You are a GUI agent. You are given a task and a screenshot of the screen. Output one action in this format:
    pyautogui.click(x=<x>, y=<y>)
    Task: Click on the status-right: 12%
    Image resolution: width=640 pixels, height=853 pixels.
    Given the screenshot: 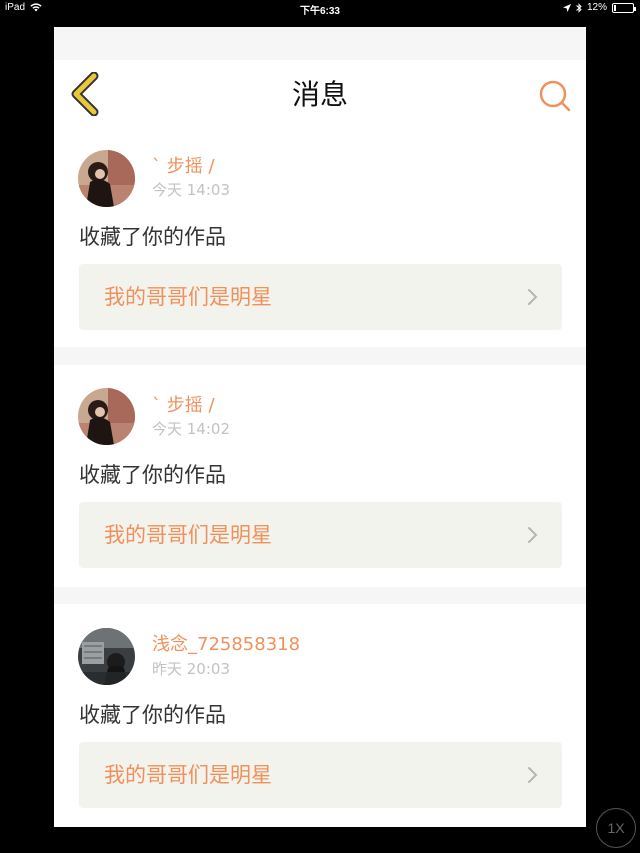 What is the action you would take?
    pyautogui.click(x=599, y=7)
    